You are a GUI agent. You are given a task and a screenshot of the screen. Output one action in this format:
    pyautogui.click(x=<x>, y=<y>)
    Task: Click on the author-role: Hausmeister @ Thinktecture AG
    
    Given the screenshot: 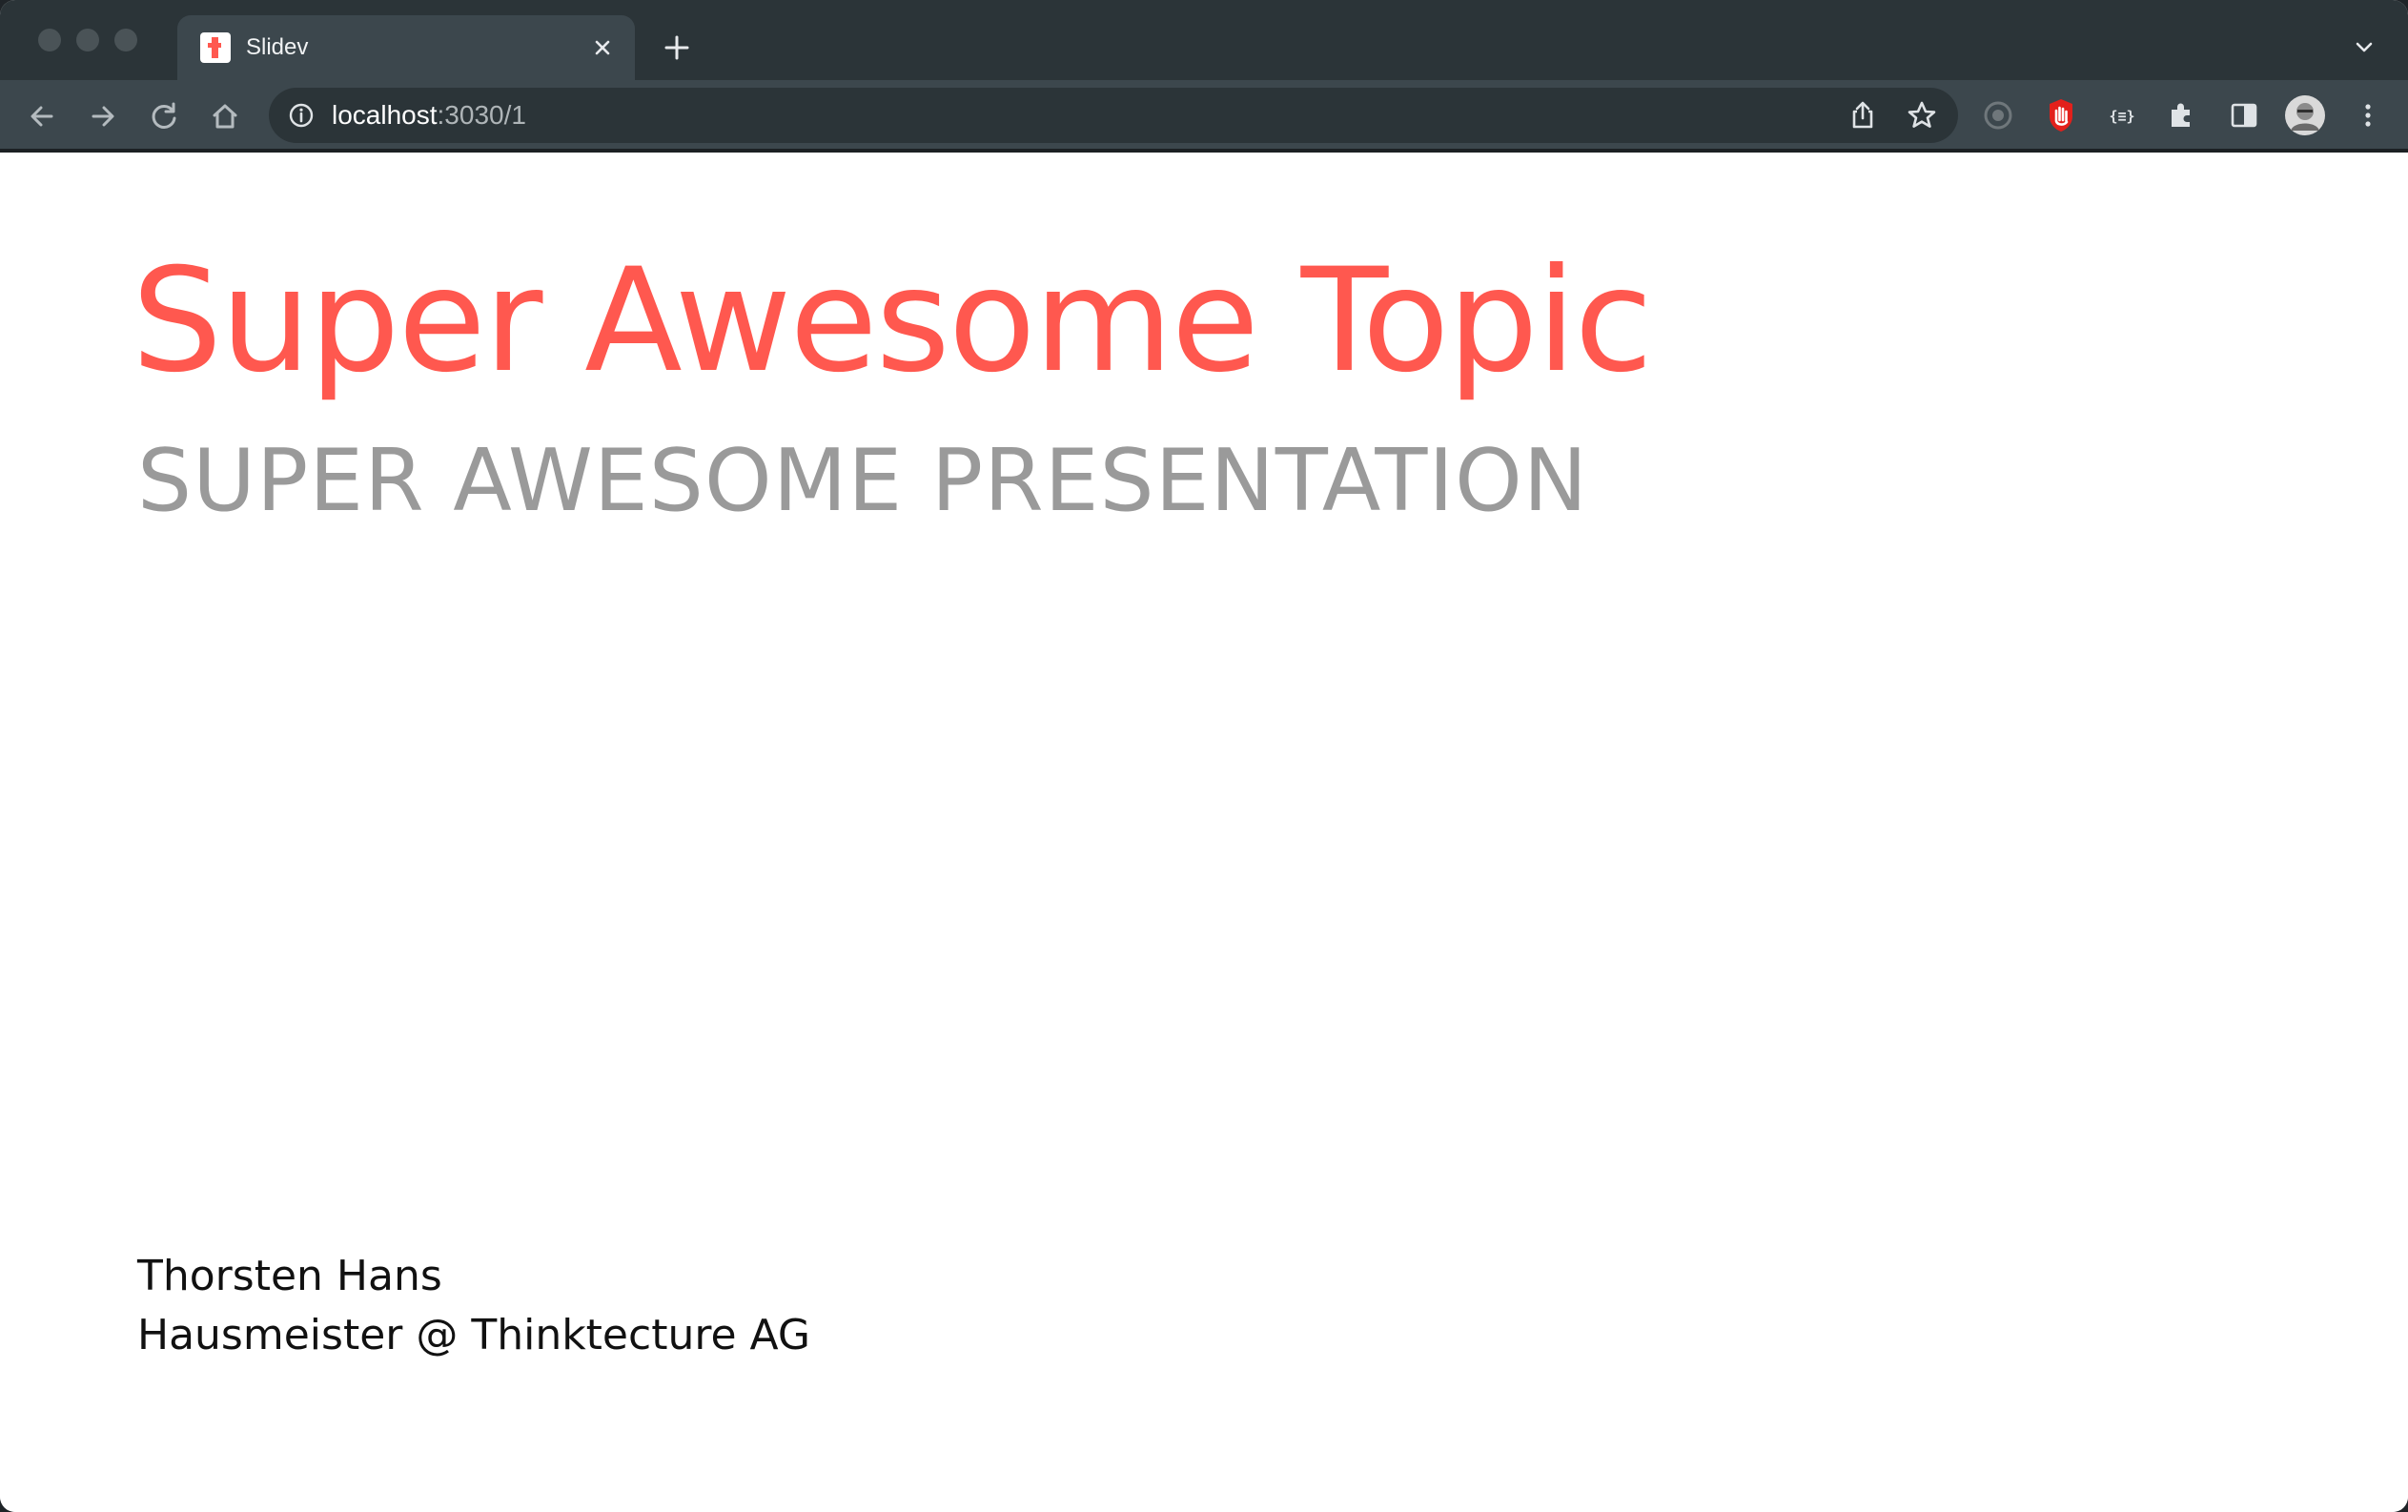 What is the action you would take?
    pyautogui.click(x=473, y=1335)
    